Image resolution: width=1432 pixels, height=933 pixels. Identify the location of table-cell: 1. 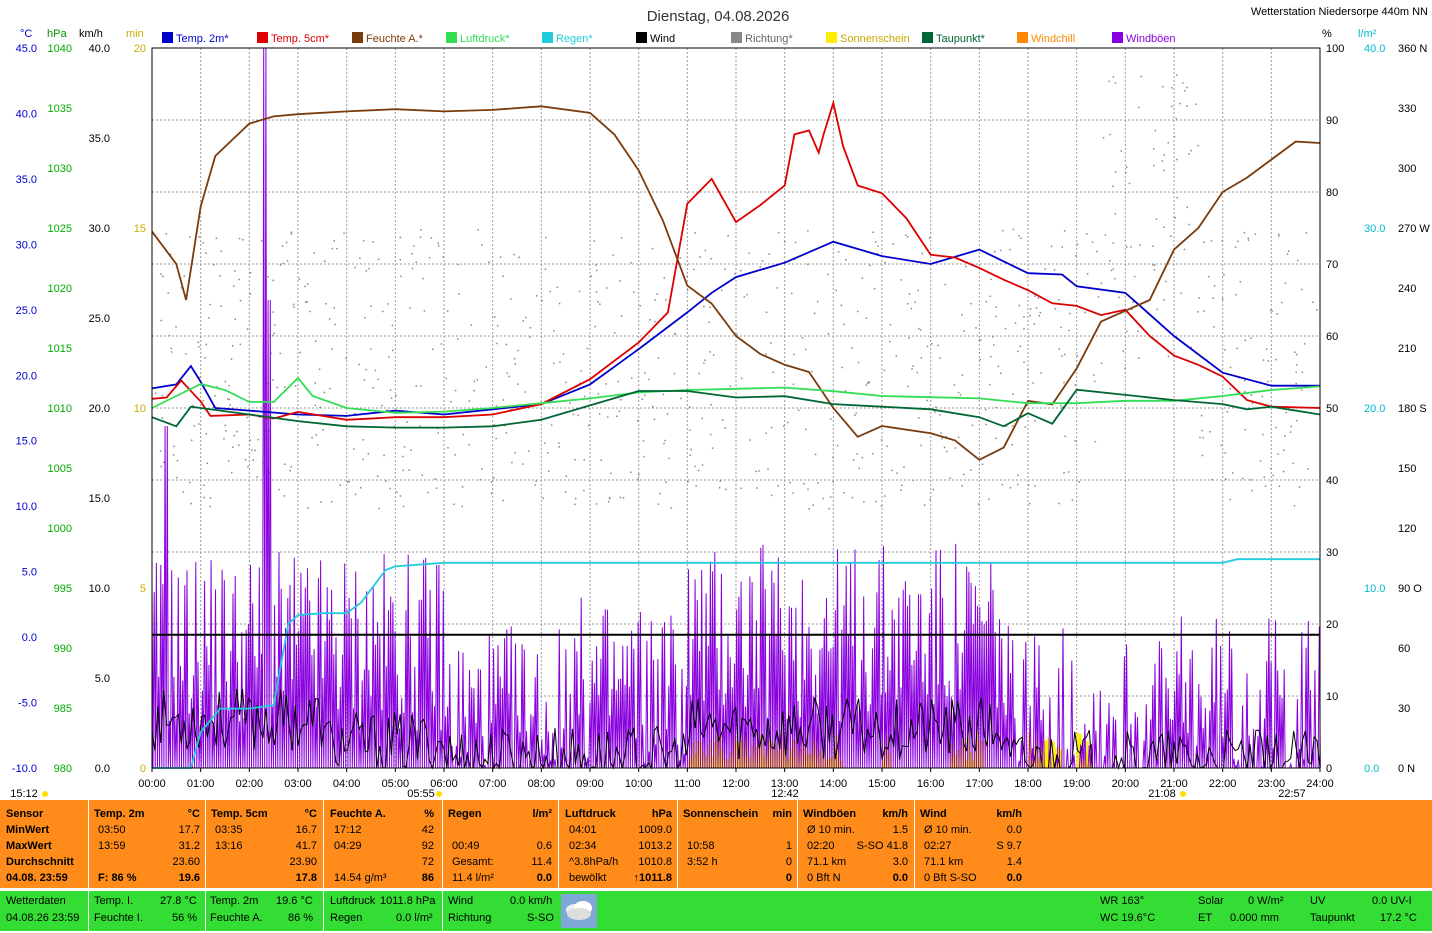
(788, 846).